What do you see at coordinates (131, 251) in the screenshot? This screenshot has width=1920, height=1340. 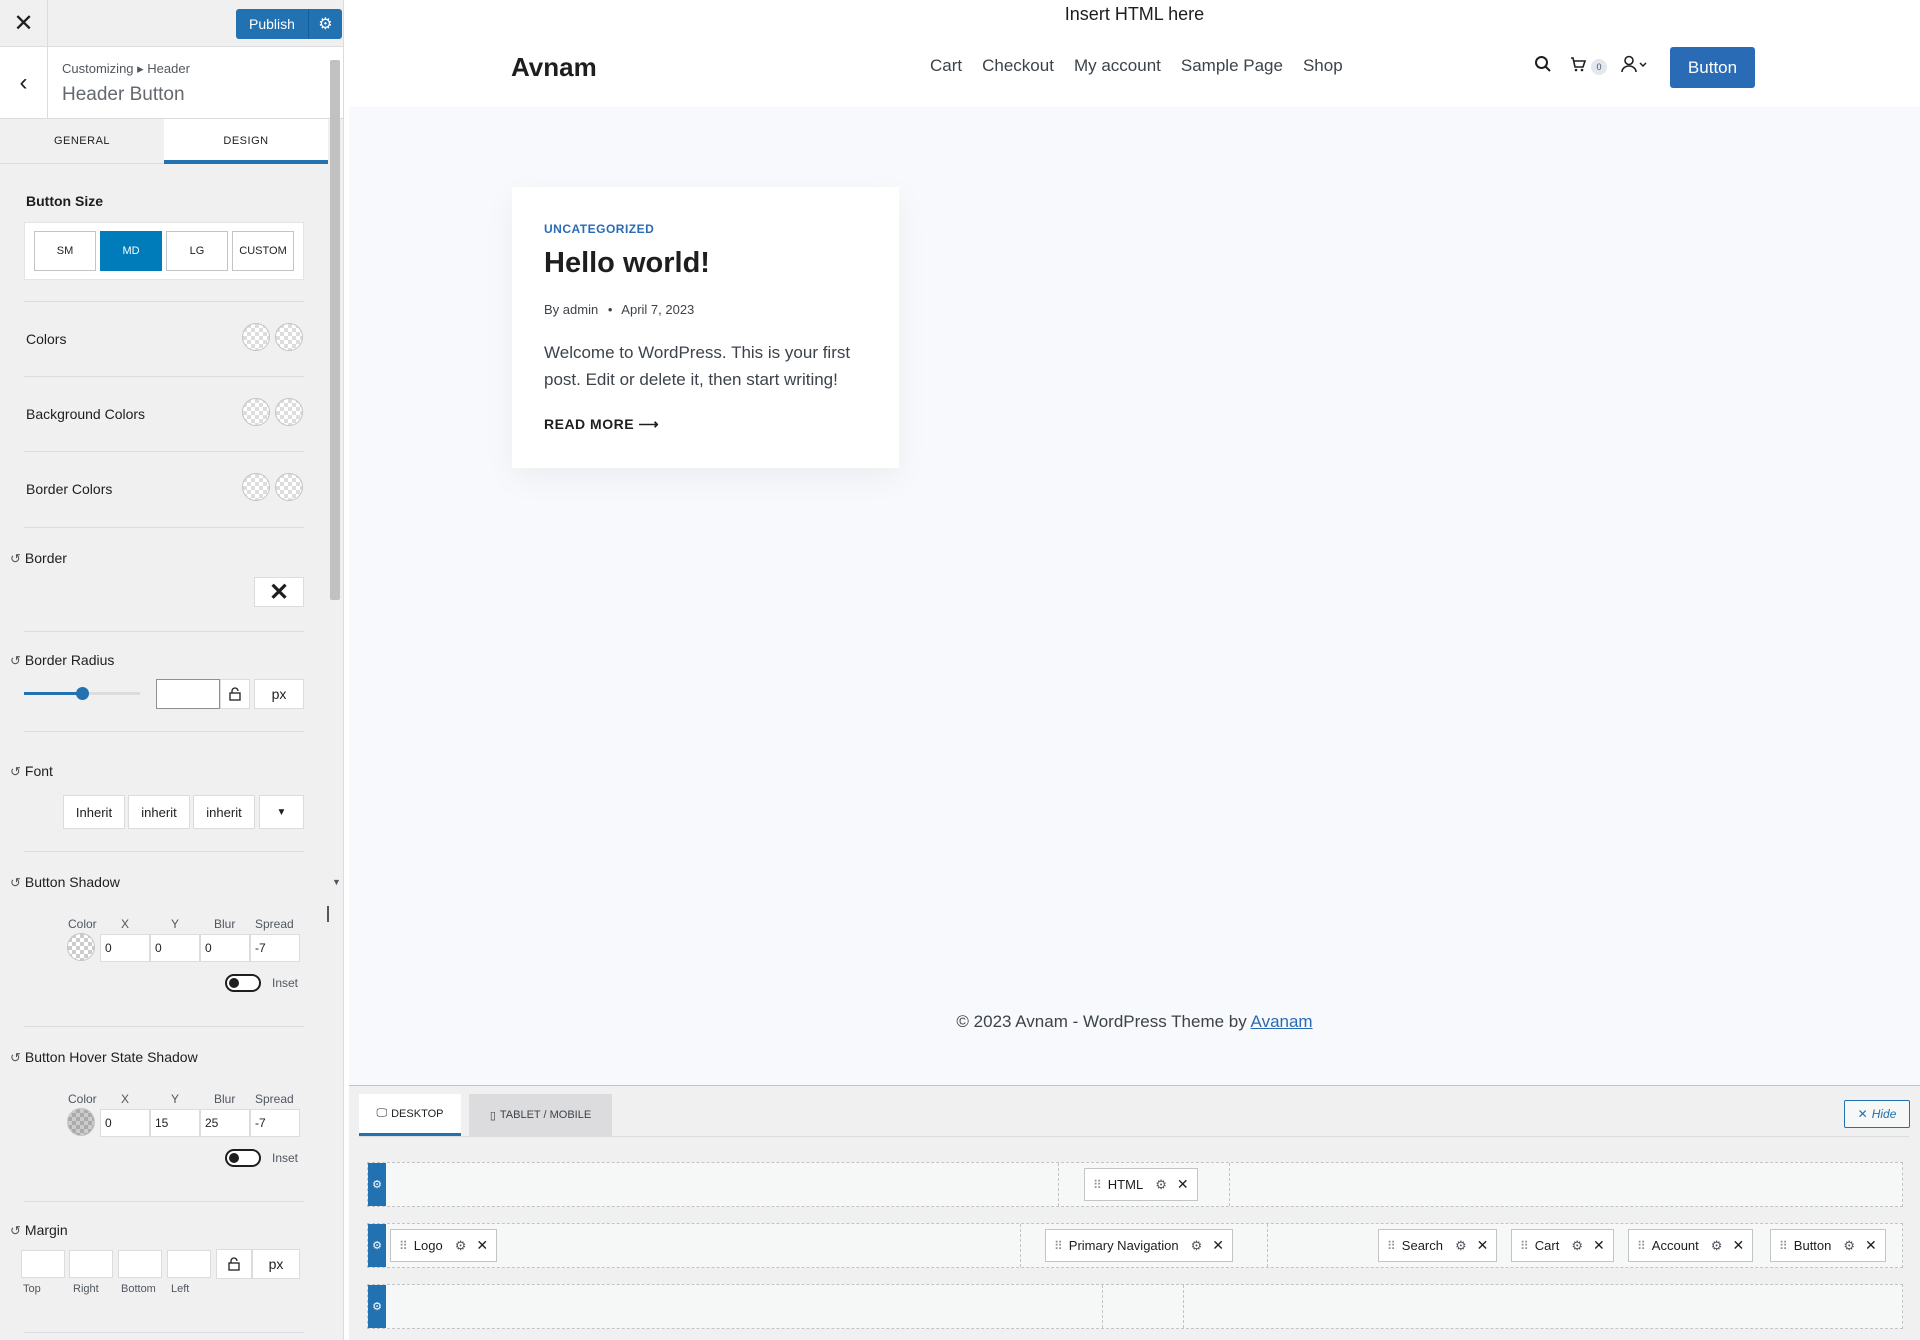 I see `size-md-button: MD` at bounding box center [131, 251].